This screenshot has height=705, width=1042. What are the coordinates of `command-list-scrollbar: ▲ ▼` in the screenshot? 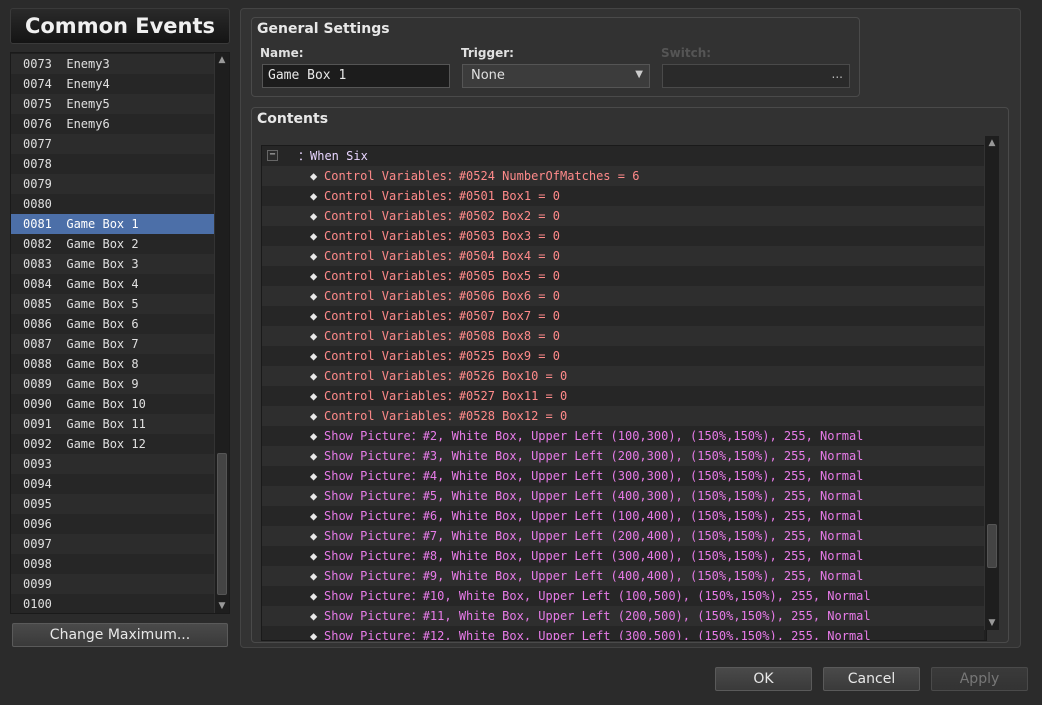 It's located at (991, 383).